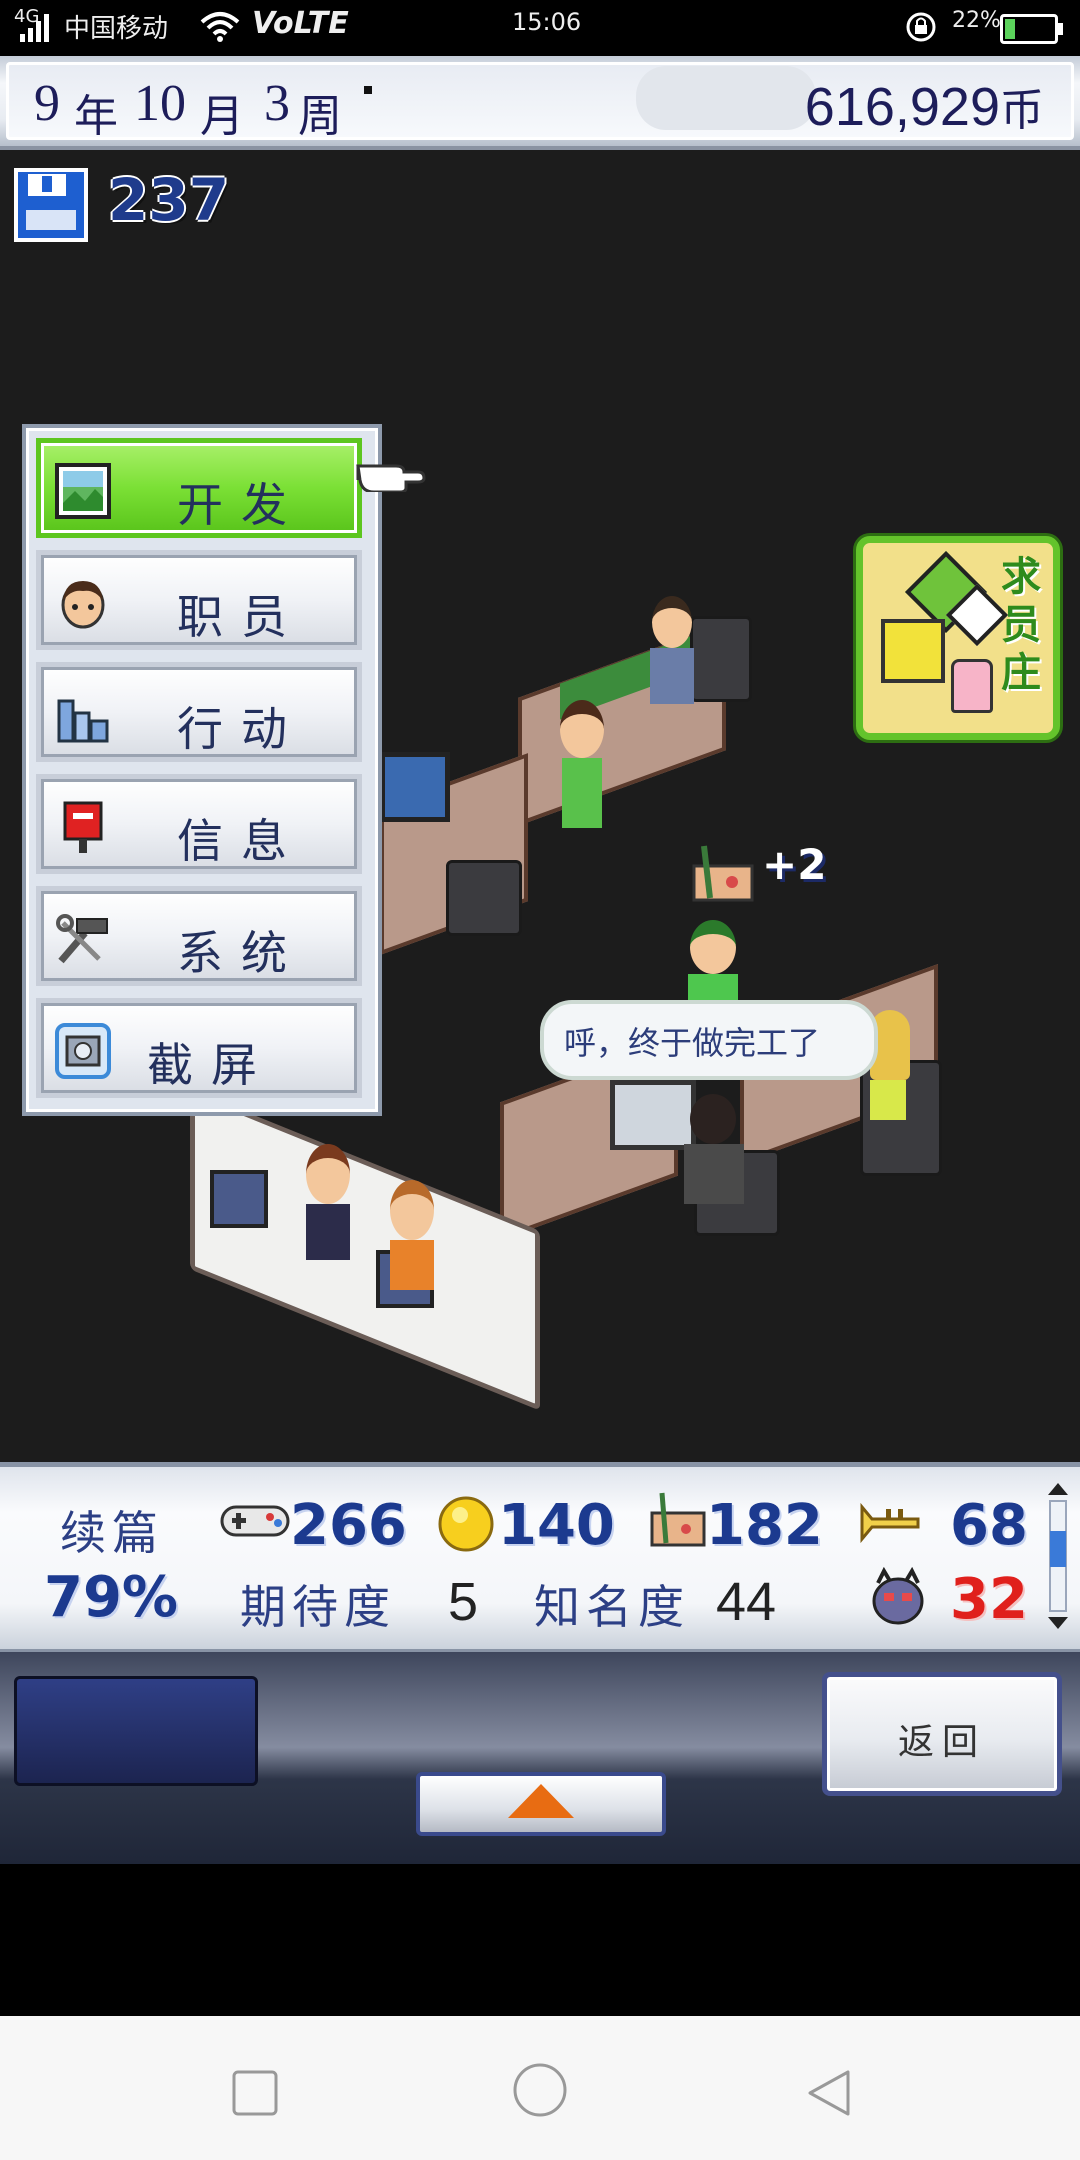  What do you see at coordinates (989, 1525) in the screenshot?
I see `sound-stat: 68` at bounding box center [989, 1525].